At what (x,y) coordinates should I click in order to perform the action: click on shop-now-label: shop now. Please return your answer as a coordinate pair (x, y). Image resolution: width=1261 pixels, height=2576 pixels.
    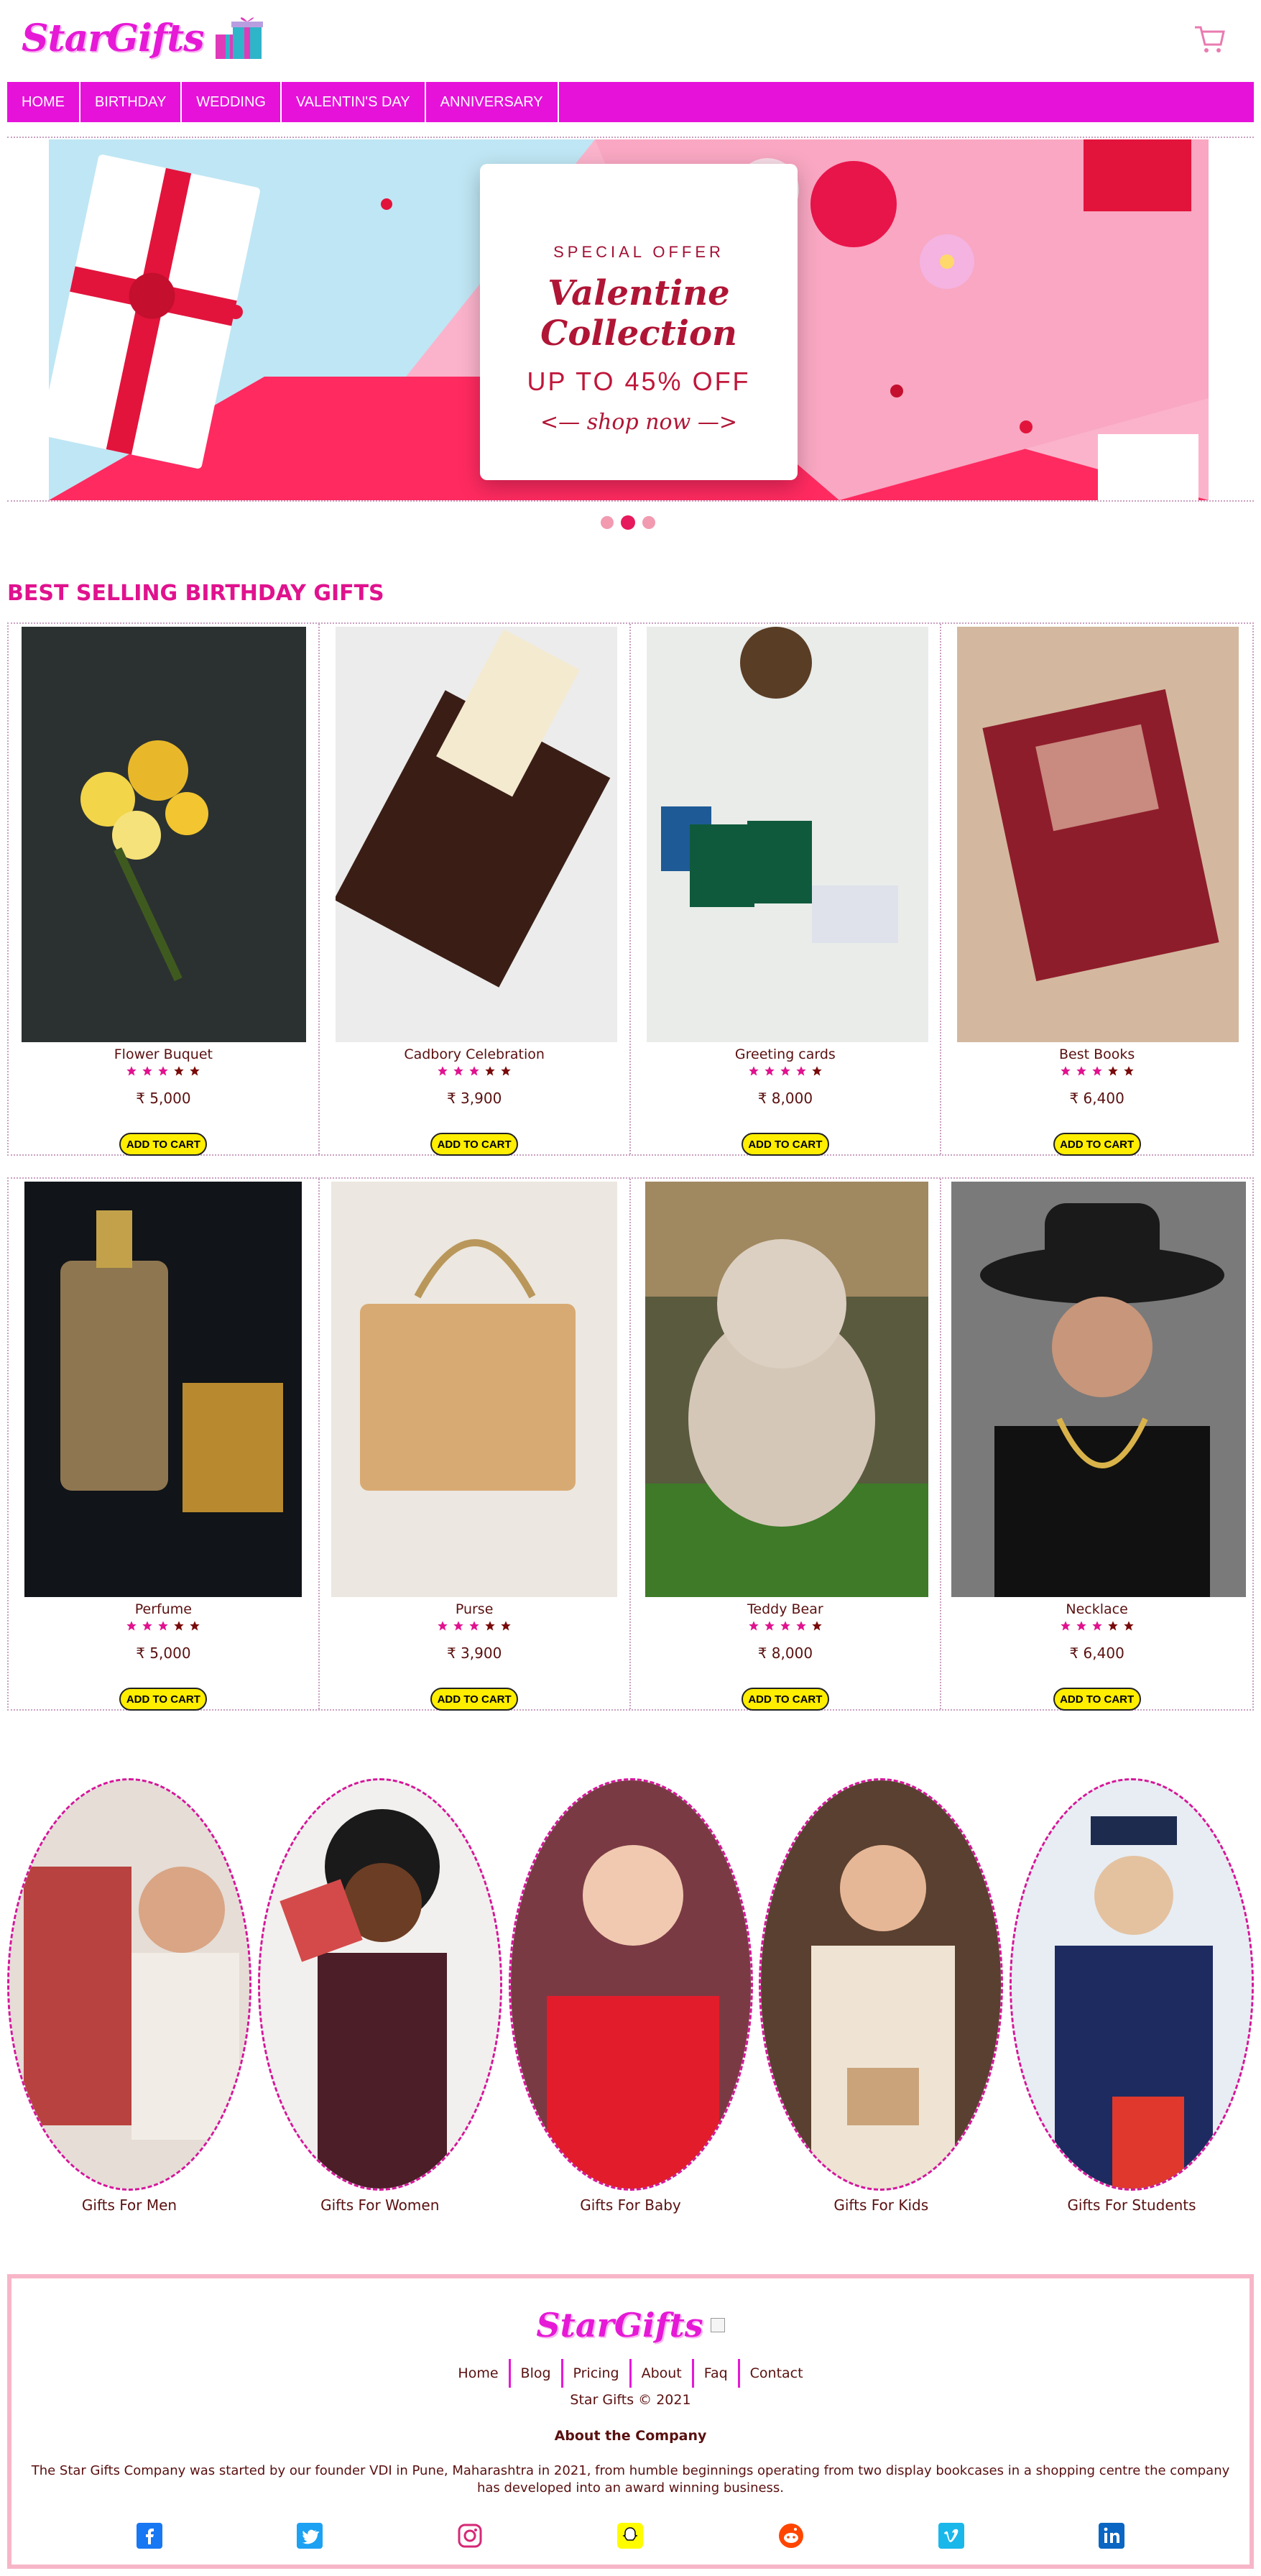
    Looking at the image, I should click on (638, 422).